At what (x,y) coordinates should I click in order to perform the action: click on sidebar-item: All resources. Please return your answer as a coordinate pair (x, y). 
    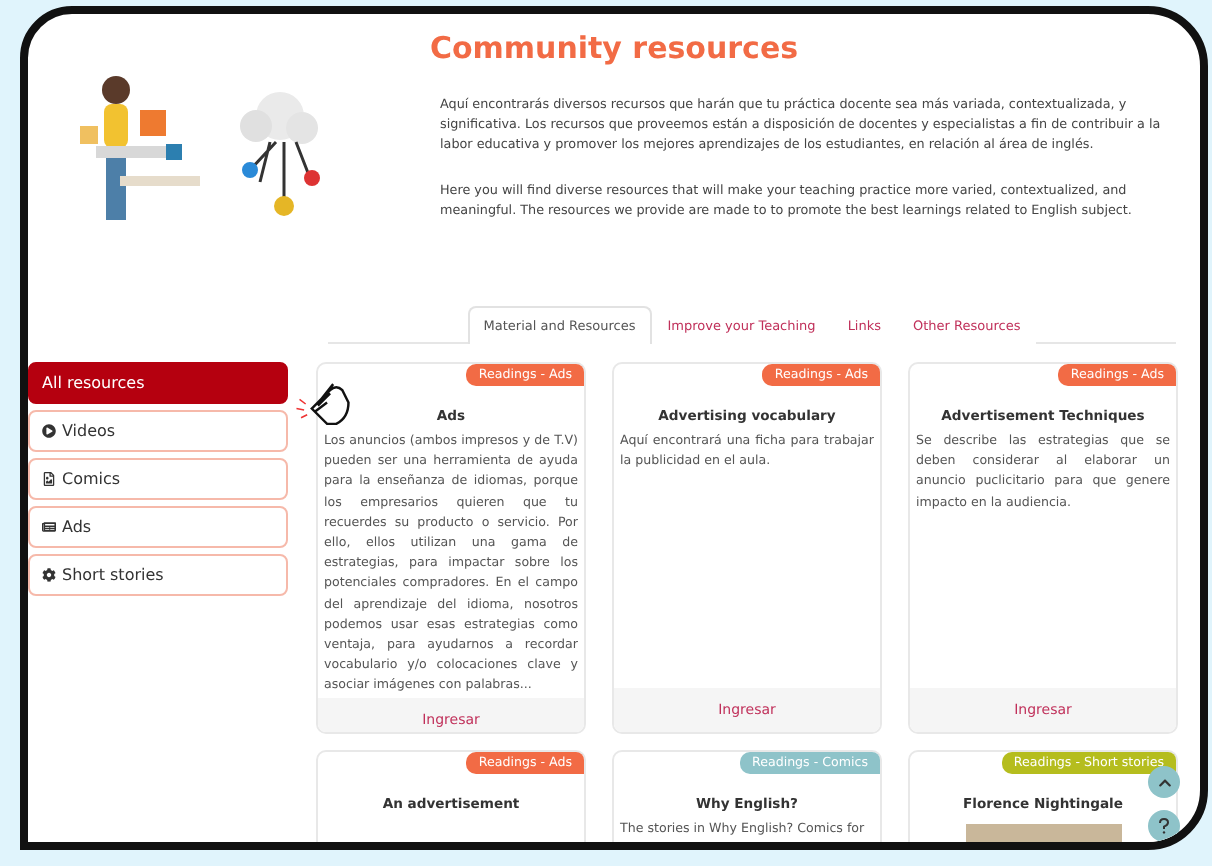
    Looking at the image, I should click on (158, 383).